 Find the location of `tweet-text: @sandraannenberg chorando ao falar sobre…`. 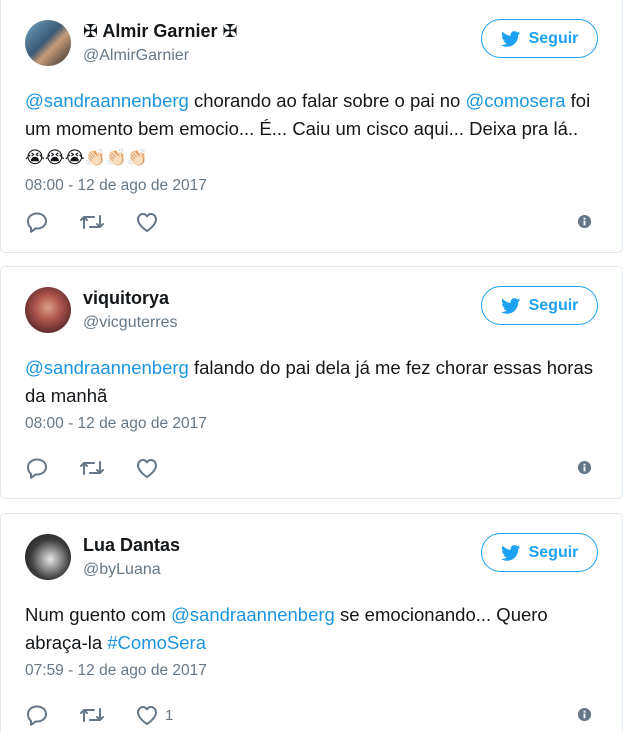

tweet-text: @sandraannenberg chorando ao falar sobre… is located at coordinates (312, 129).